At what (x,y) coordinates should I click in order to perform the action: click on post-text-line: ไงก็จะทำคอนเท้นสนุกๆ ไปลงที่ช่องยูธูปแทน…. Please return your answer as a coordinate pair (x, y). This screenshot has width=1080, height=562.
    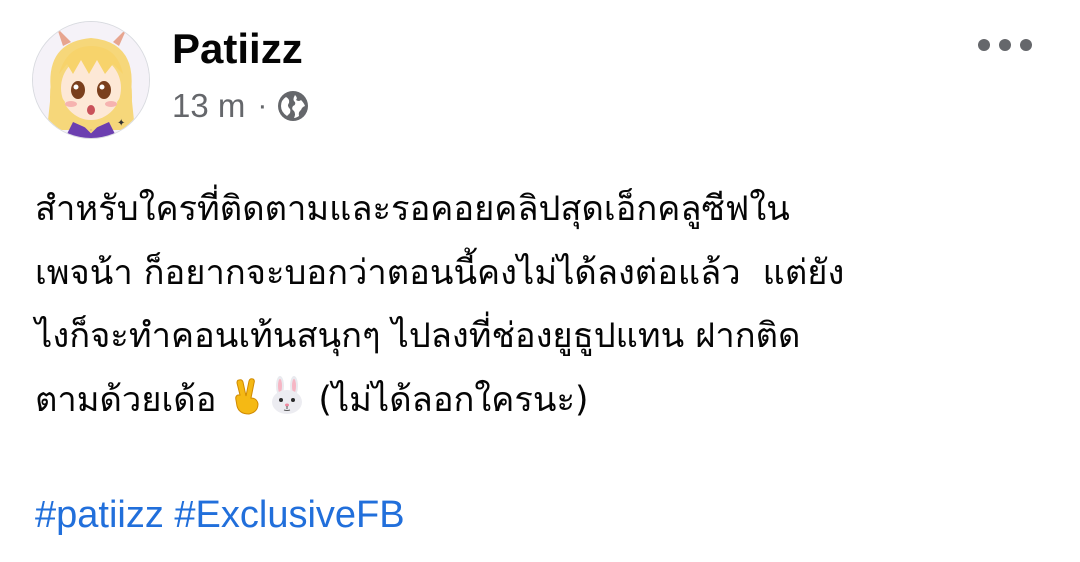
    Looking at the image, I should click on (418, 336).